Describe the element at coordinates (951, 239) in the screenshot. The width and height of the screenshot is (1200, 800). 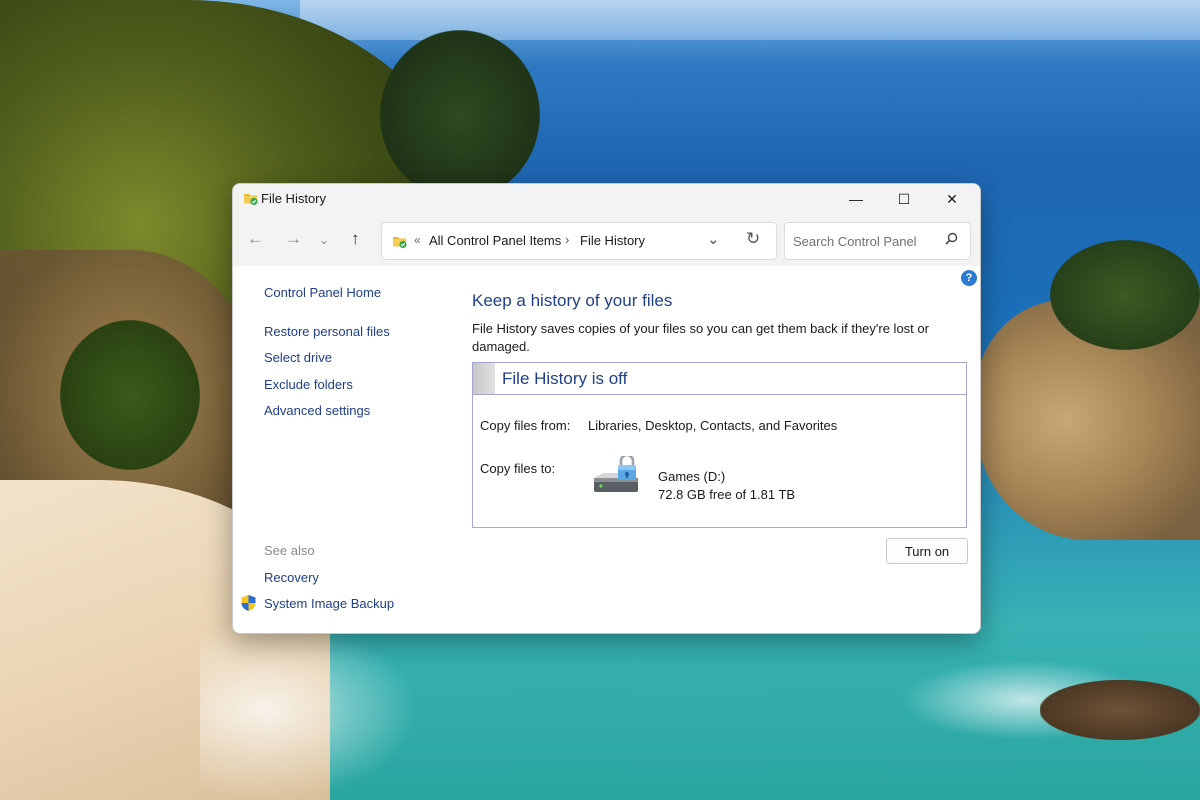
I see `search-icon` at that location.